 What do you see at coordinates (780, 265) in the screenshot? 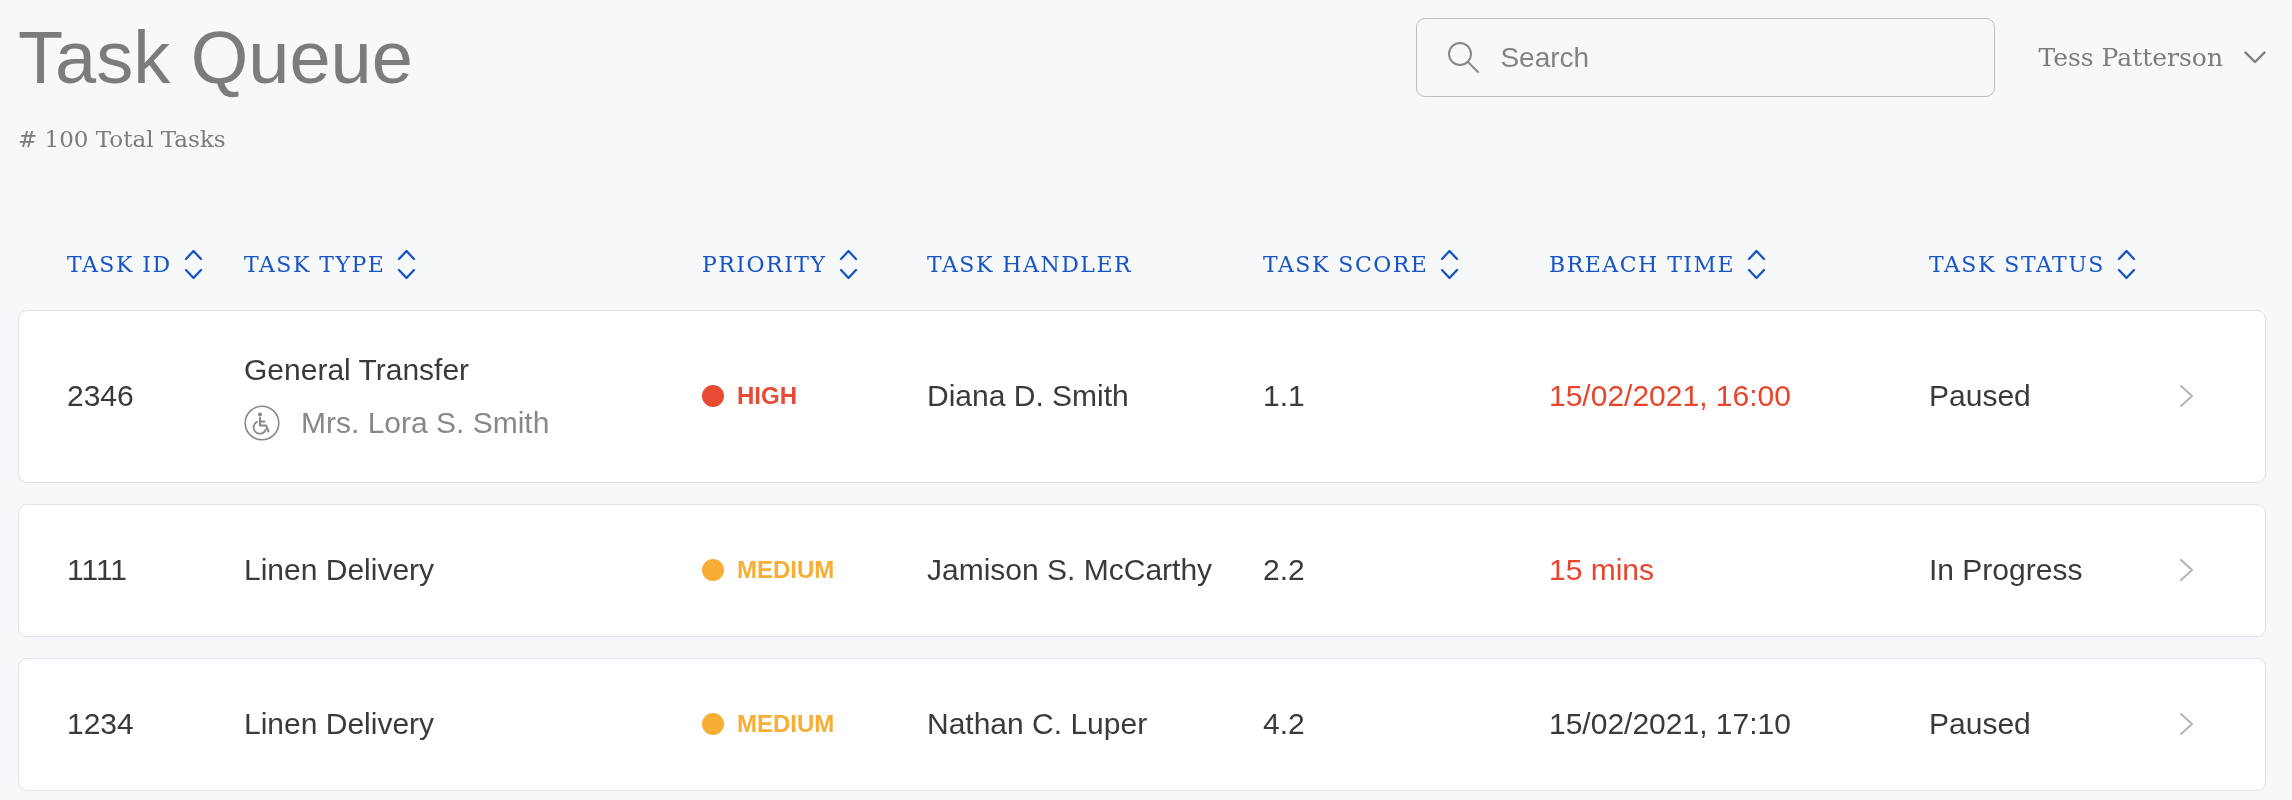
I see `column-header: PRIORITY` at bounding box center [780, 265].